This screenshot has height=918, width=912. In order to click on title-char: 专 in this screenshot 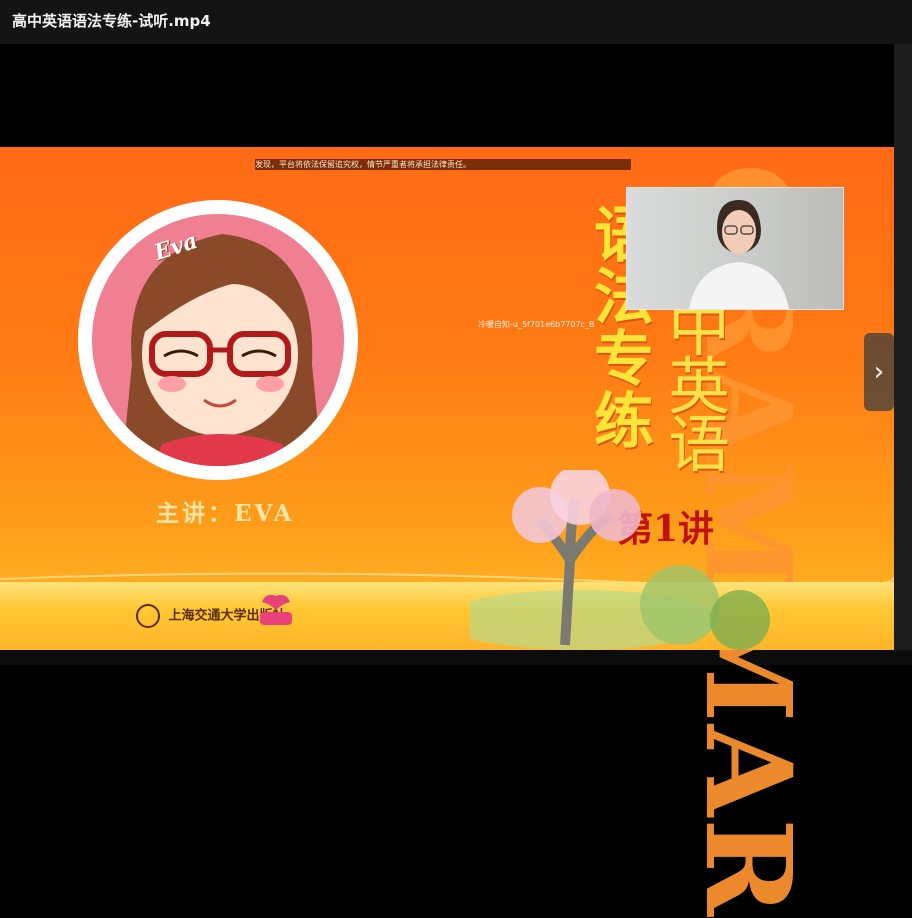, I will do `click(624, 360)`.